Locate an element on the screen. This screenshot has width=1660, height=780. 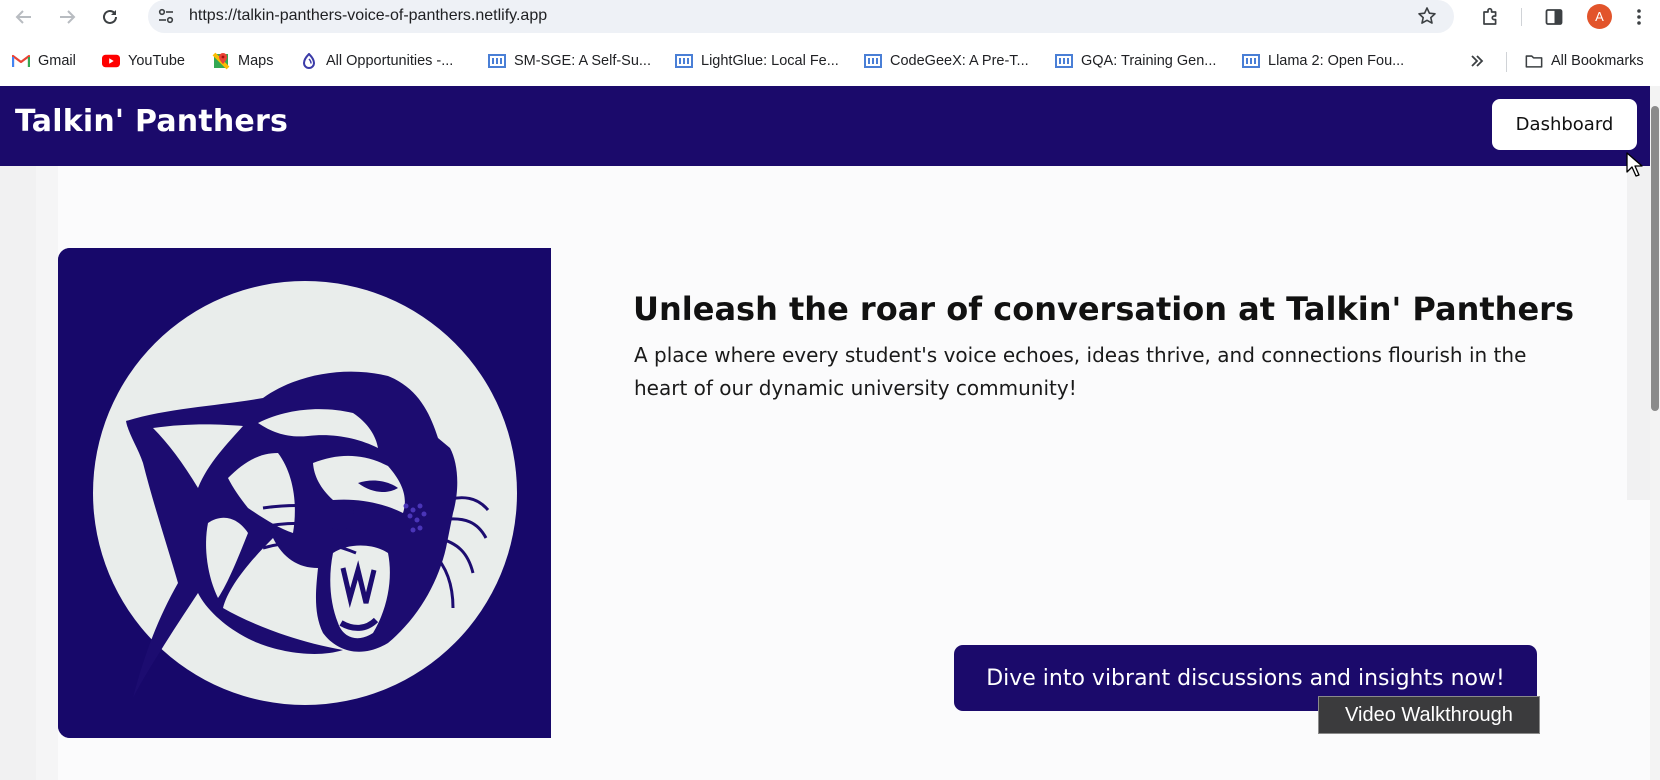
back-button is located at coordinates (24, 17).